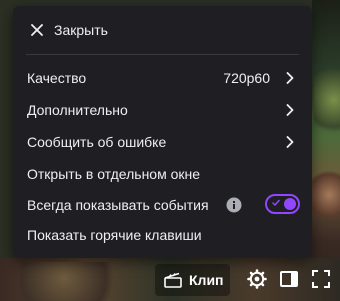 This screenshot has width=340, height=301. What do you see at coordinates (246, 78) in the screenshot?
I see `quality-value: 720p60` at bounding box center [246, 78].